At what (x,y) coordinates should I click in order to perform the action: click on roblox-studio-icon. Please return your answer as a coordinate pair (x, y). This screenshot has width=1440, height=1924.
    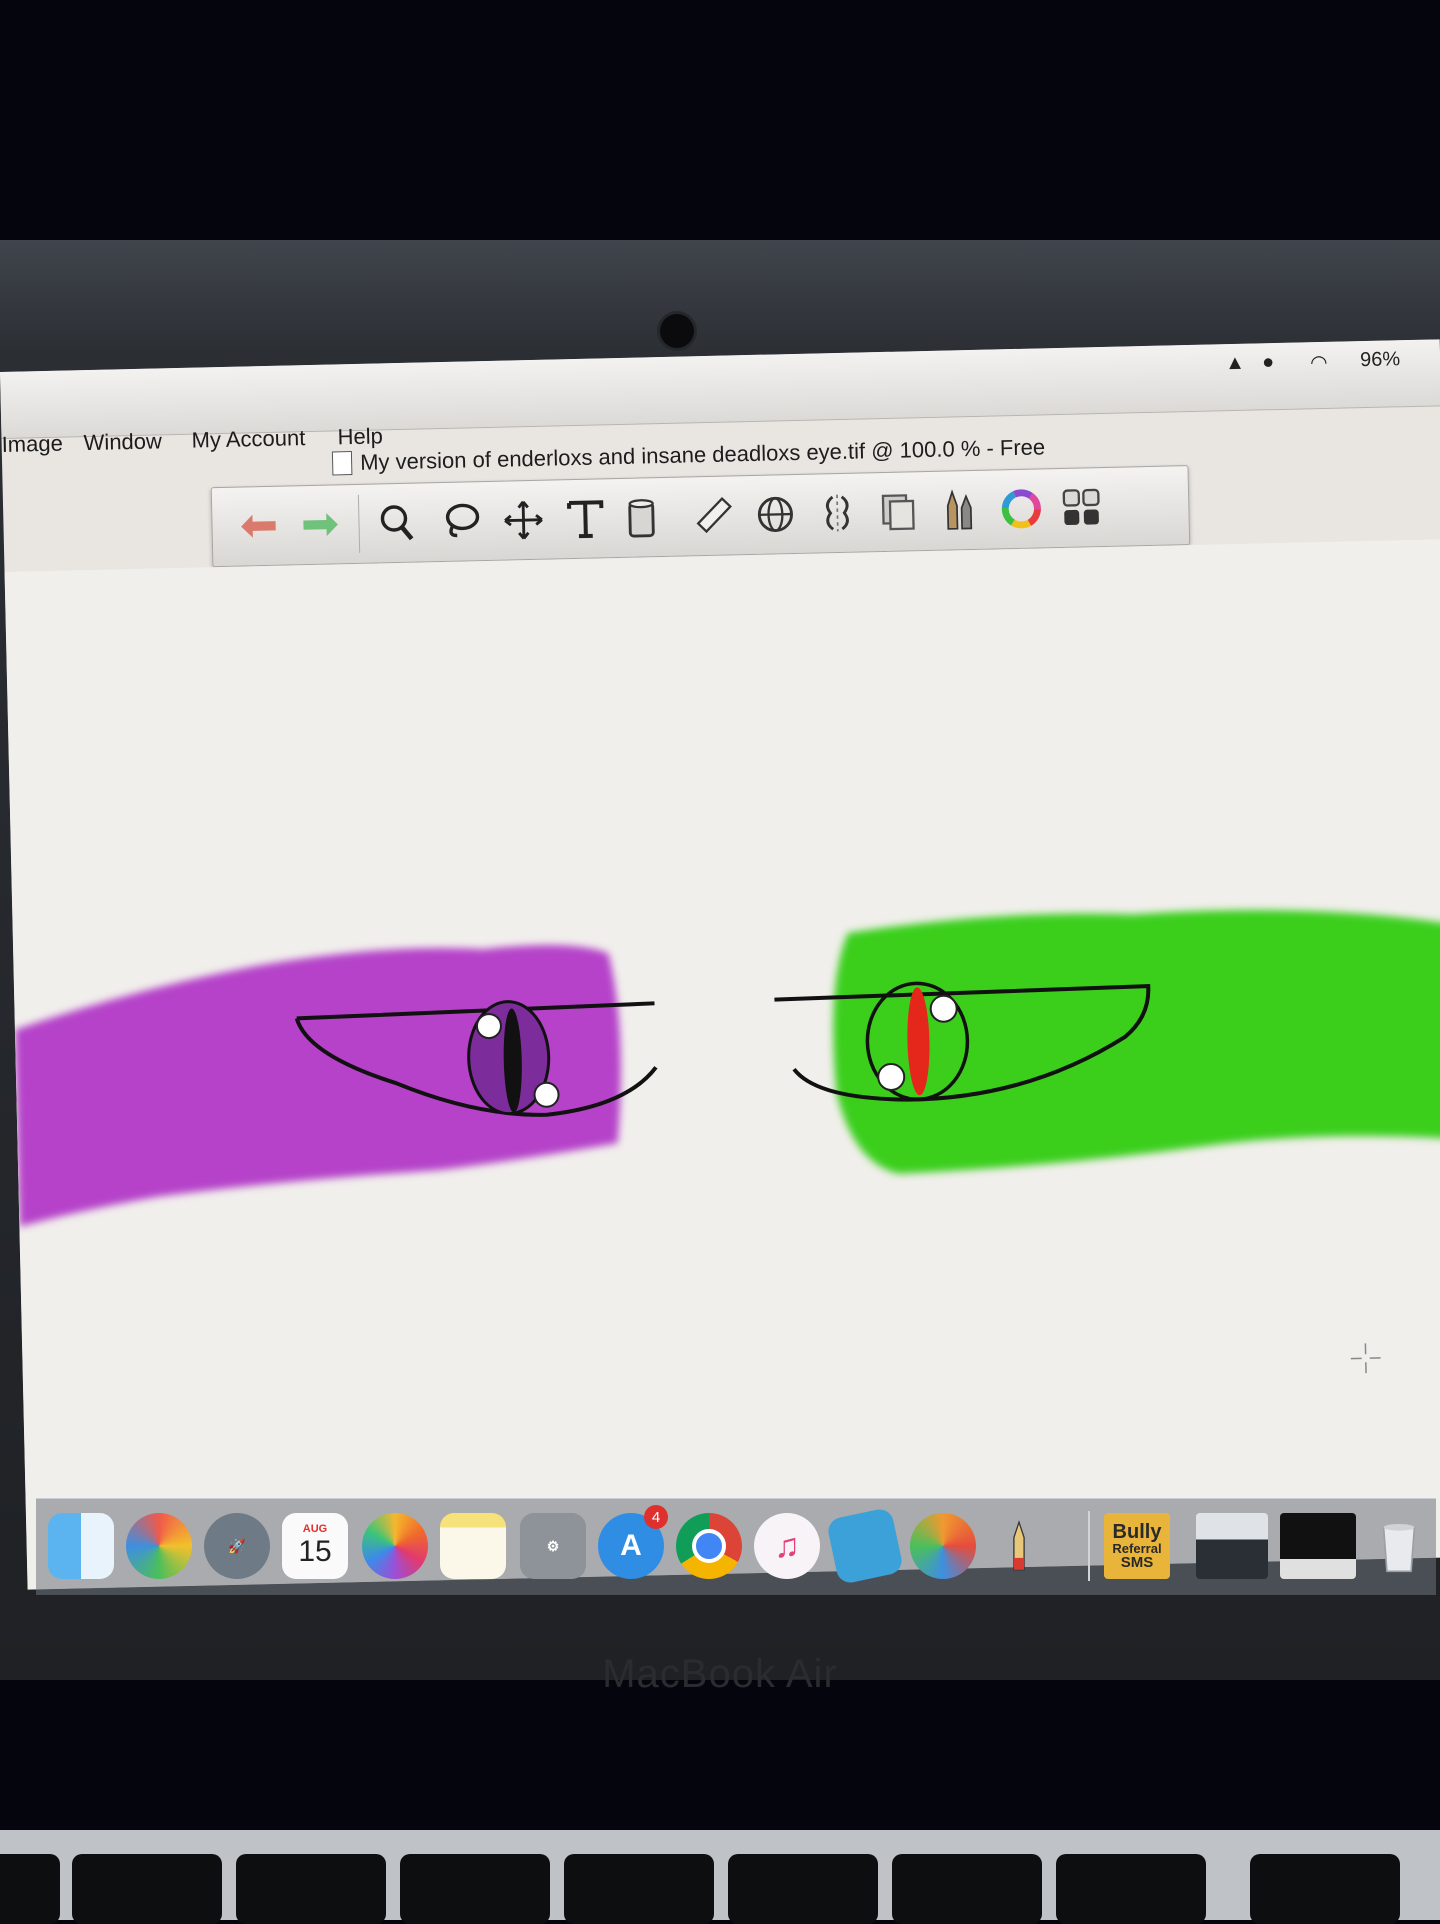
    Looking at the image, I should click on (865, 1546).